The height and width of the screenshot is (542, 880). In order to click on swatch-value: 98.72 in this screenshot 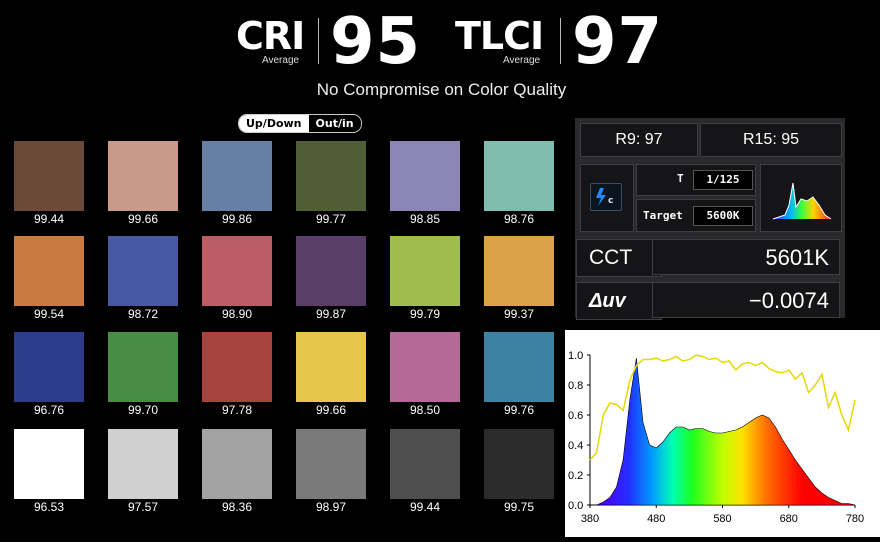, I will do `click(143, 314)`.